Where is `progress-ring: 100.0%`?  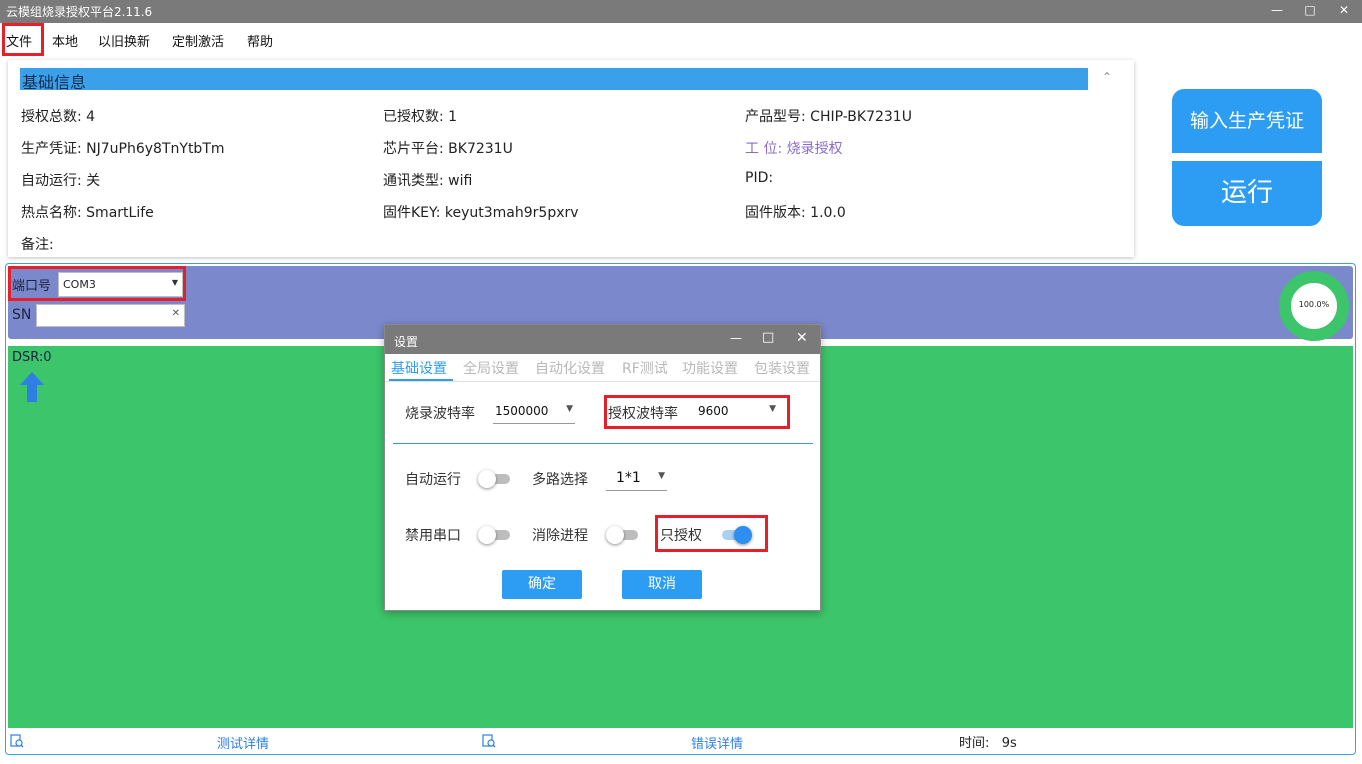
progress-ring: 100.0% is located at coordinates (1314, 306).